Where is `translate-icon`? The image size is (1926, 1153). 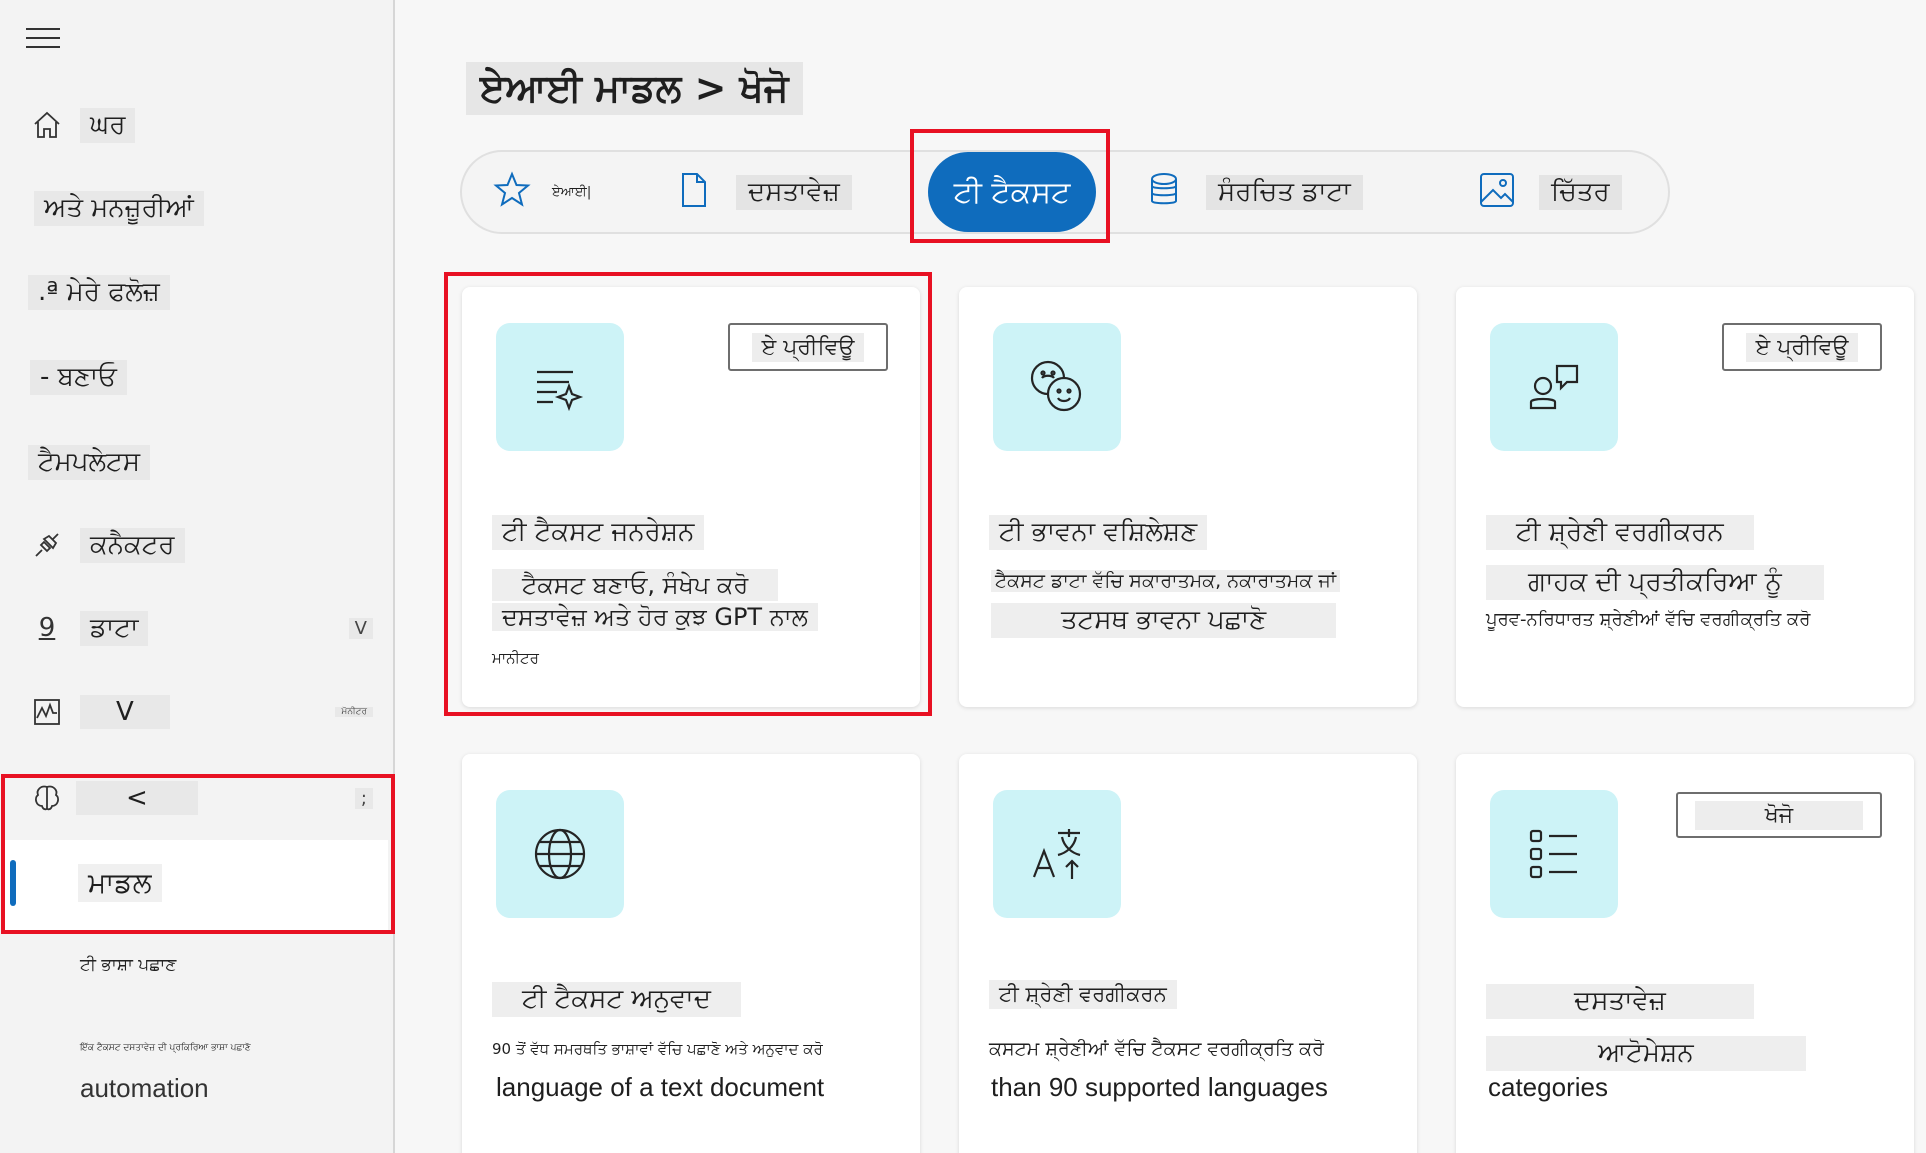 translate-icon is located at coordinates (1057, 854).